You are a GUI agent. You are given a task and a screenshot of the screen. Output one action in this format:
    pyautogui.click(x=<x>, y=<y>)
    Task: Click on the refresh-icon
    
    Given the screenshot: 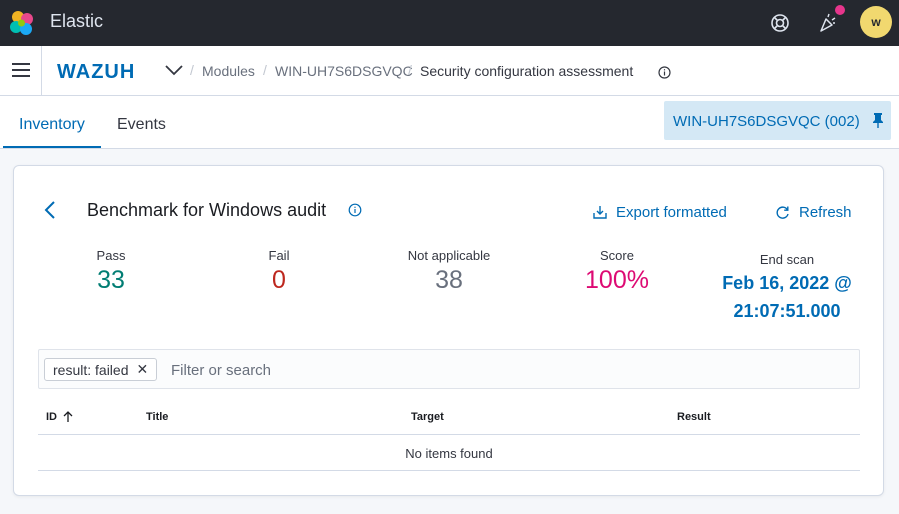 What is the action you would take?
    pyautogui.click(x=782, y=212)
    